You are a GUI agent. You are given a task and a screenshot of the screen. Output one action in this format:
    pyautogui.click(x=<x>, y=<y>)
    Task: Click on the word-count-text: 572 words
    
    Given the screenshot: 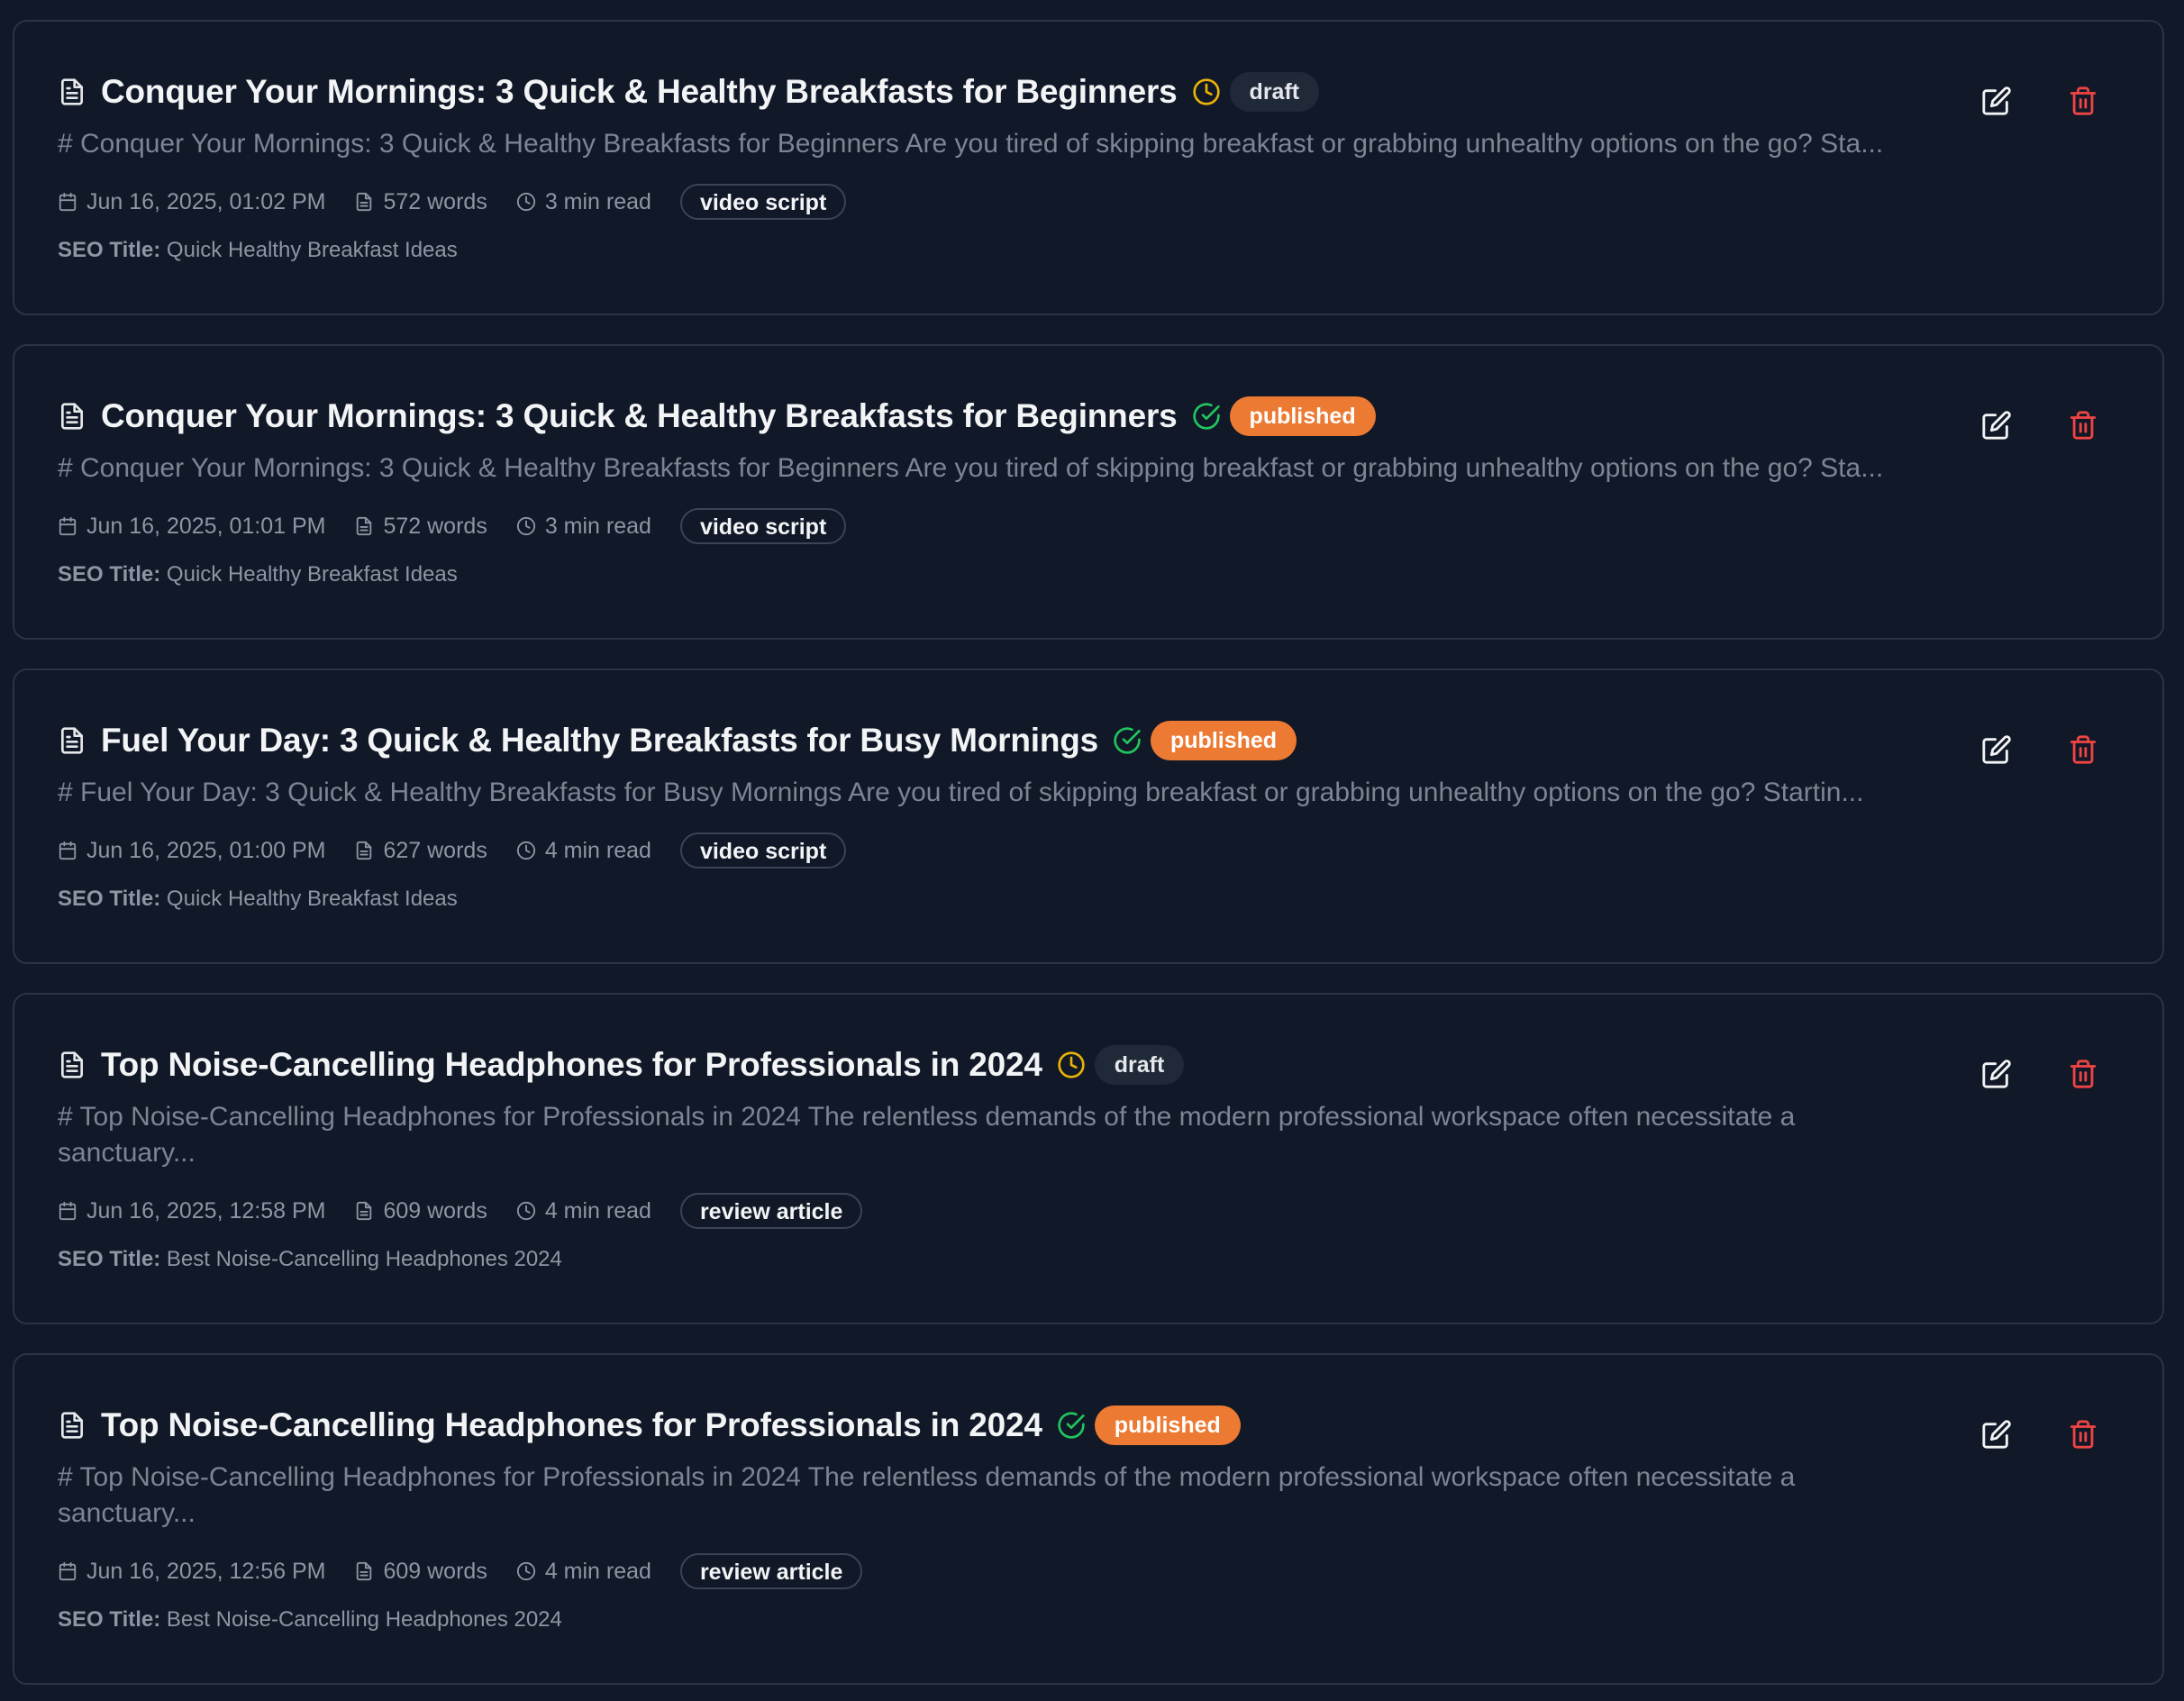 What is the action you would take?
    pyautogui.click(x=435, y=201)
    